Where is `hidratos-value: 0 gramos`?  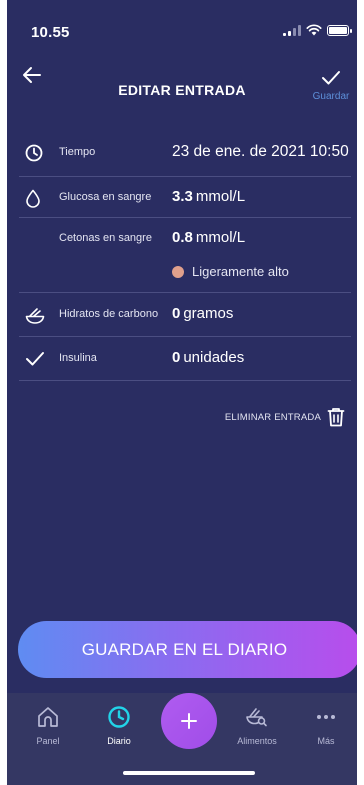 hidratos-value: 0 gramos is located at coordinates (202, 313).